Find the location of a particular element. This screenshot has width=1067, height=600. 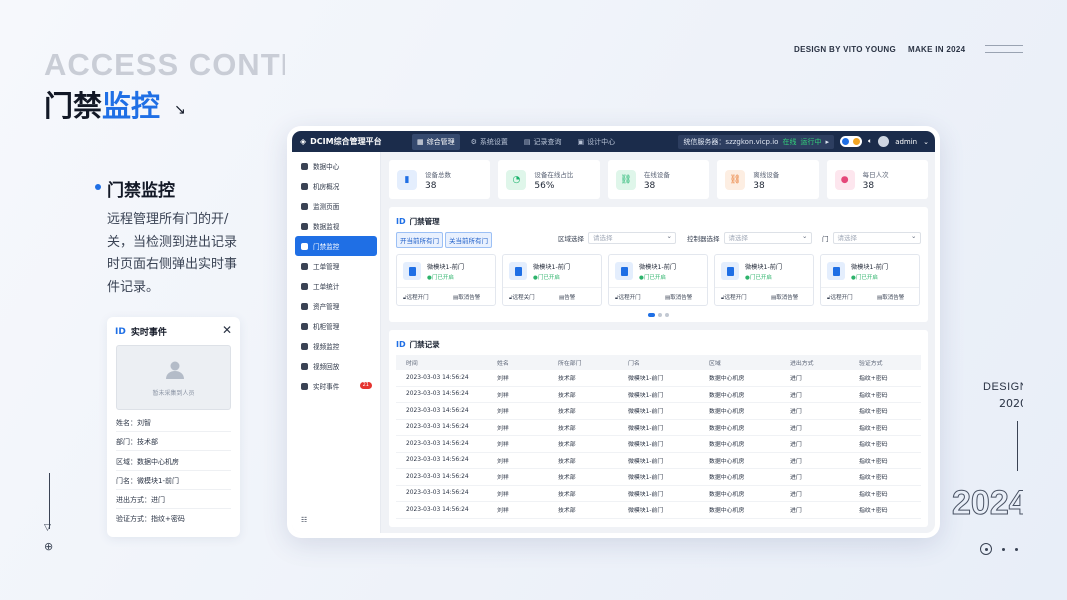

close-icon: ✕ is located at coordinates (227, 330).